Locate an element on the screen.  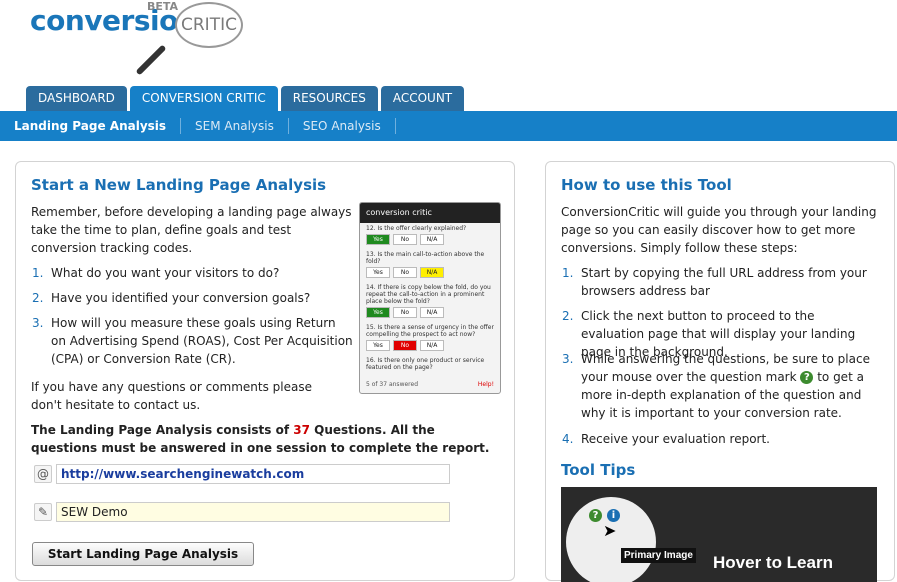
cursor-icon: ➤ is located at coordinates (610, 530).